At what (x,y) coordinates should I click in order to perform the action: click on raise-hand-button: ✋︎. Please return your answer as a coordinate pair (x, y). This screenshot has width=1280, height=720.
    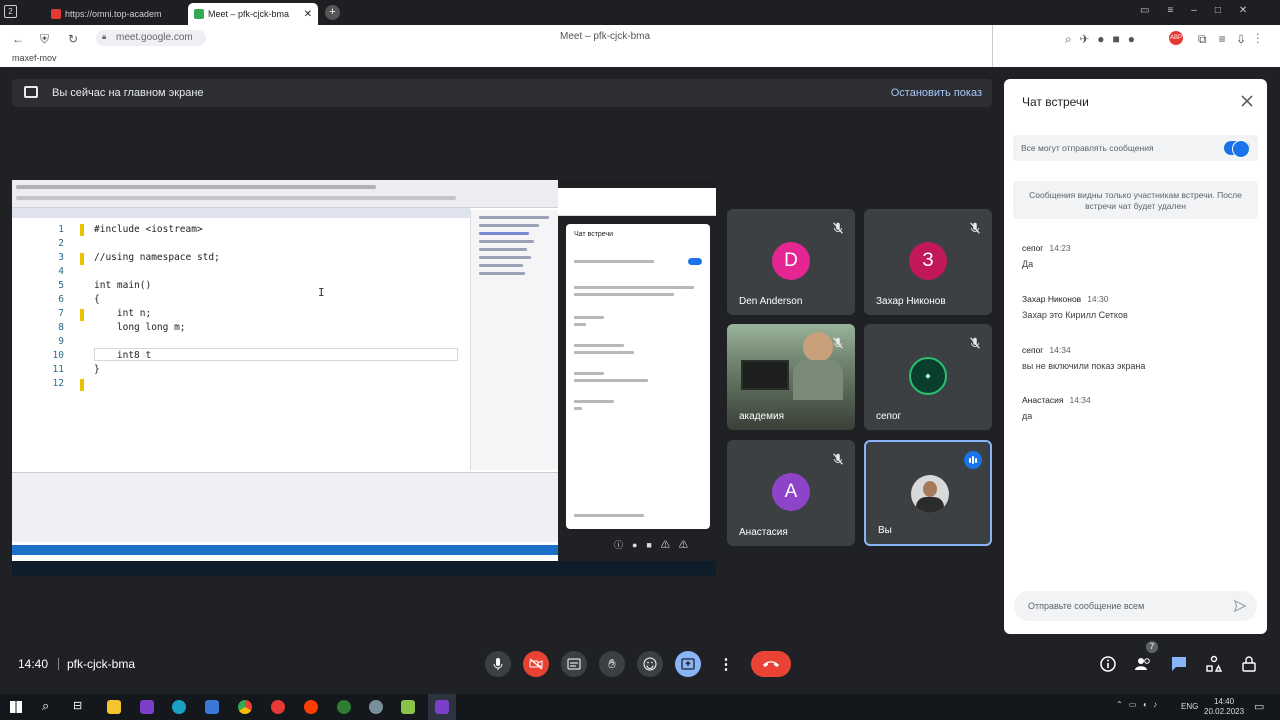
    Looking at the image, I should click on (612, 664).